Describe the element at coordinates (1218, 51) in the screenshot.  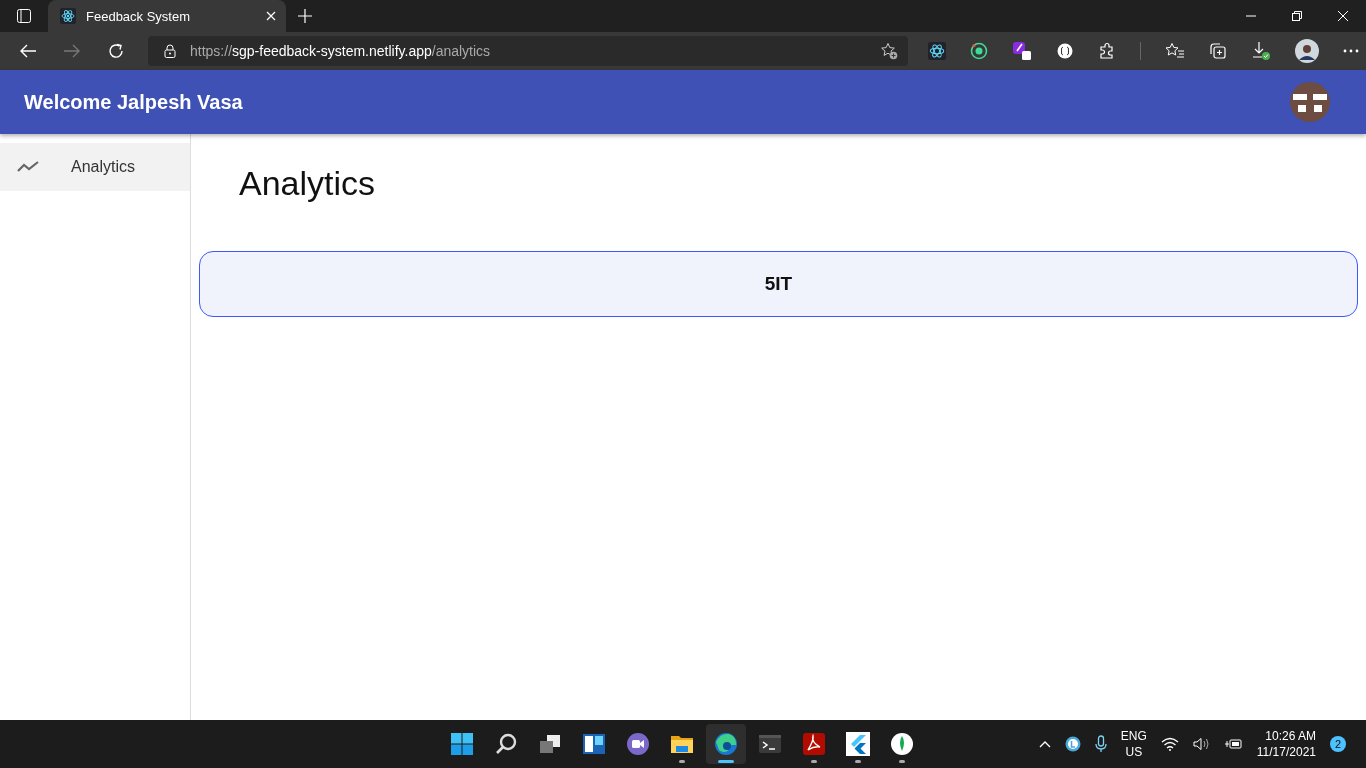
I see `collections-icon` at that location.